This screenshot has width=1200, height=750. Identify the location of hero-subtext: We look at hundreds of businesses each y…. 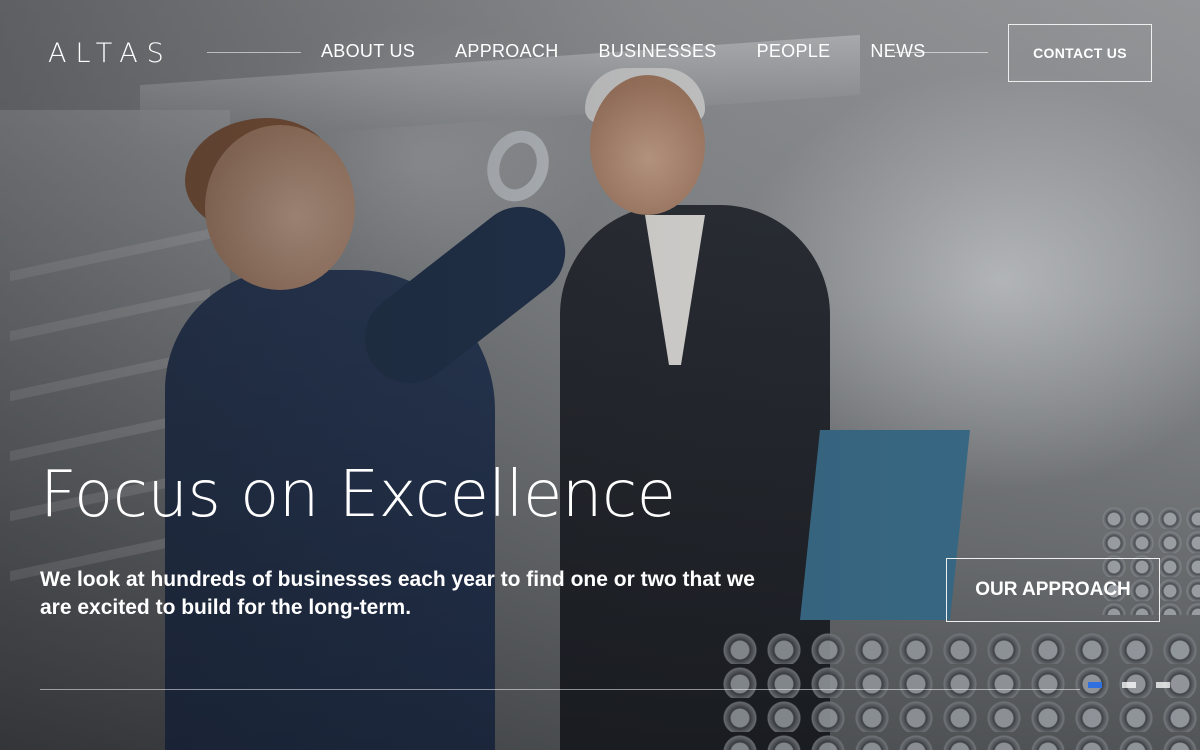
(397, 593).